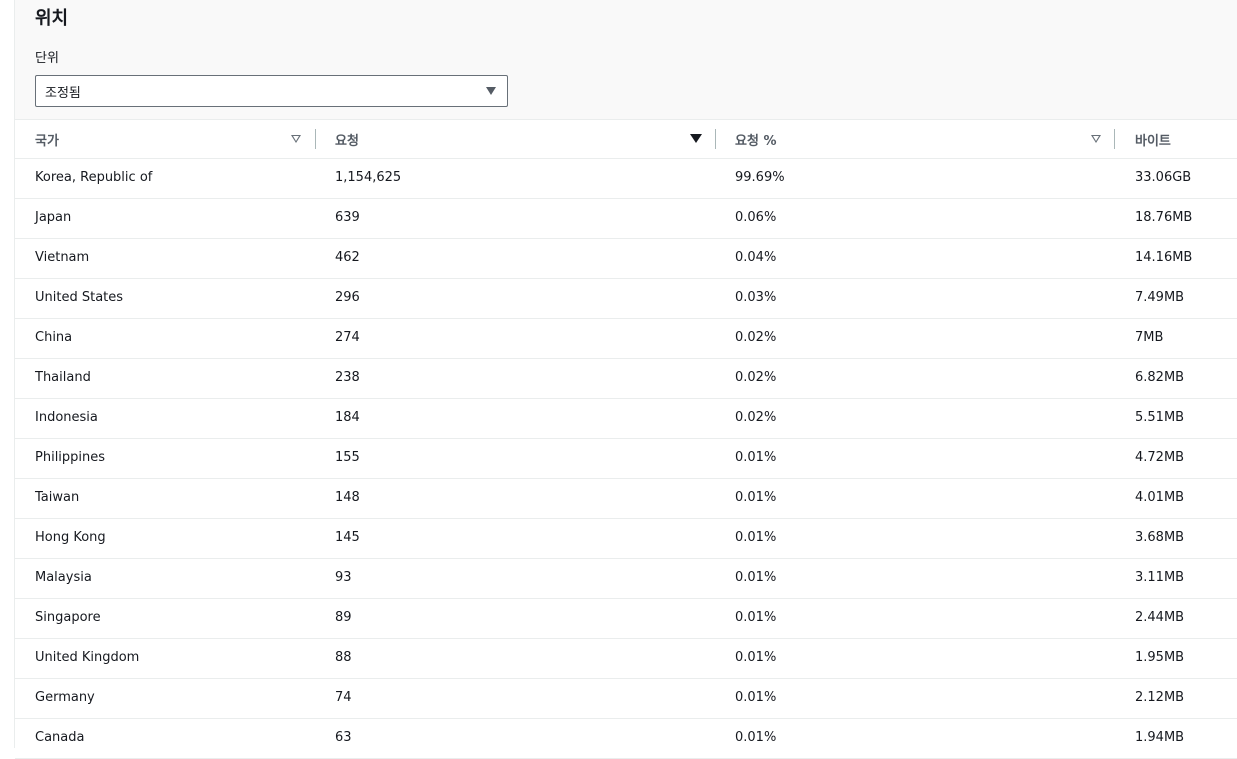  I want to click on unit-select: 조정됨, so click(271, 91).